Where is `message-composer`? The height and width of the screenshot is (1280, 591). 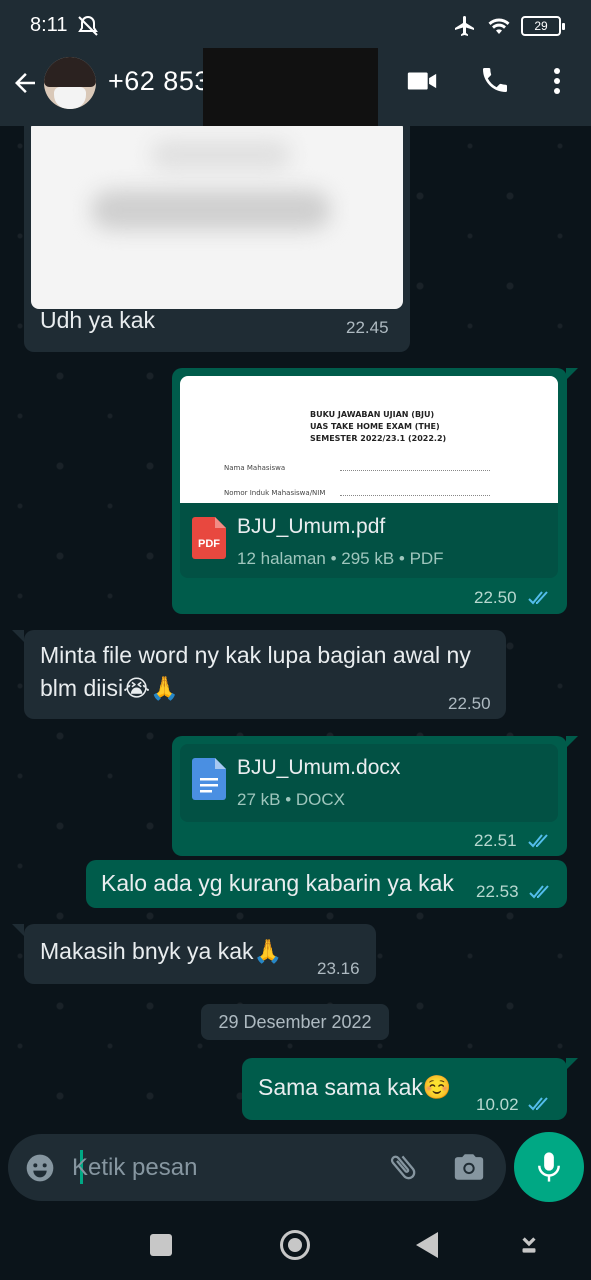 message-composer is located at coordinates (257, 1167).